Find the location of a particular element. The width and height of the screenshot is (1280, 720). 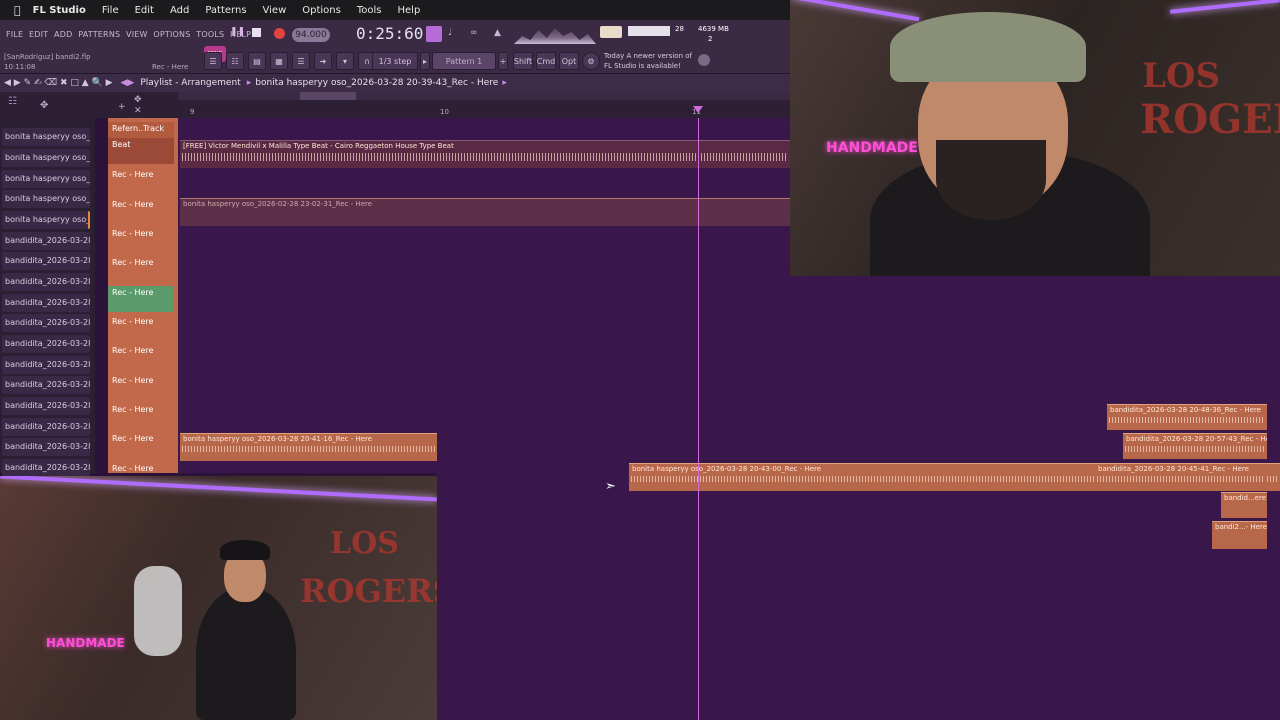

audio-clip: bandi2...- Here is located at coordinates (1239, 535).